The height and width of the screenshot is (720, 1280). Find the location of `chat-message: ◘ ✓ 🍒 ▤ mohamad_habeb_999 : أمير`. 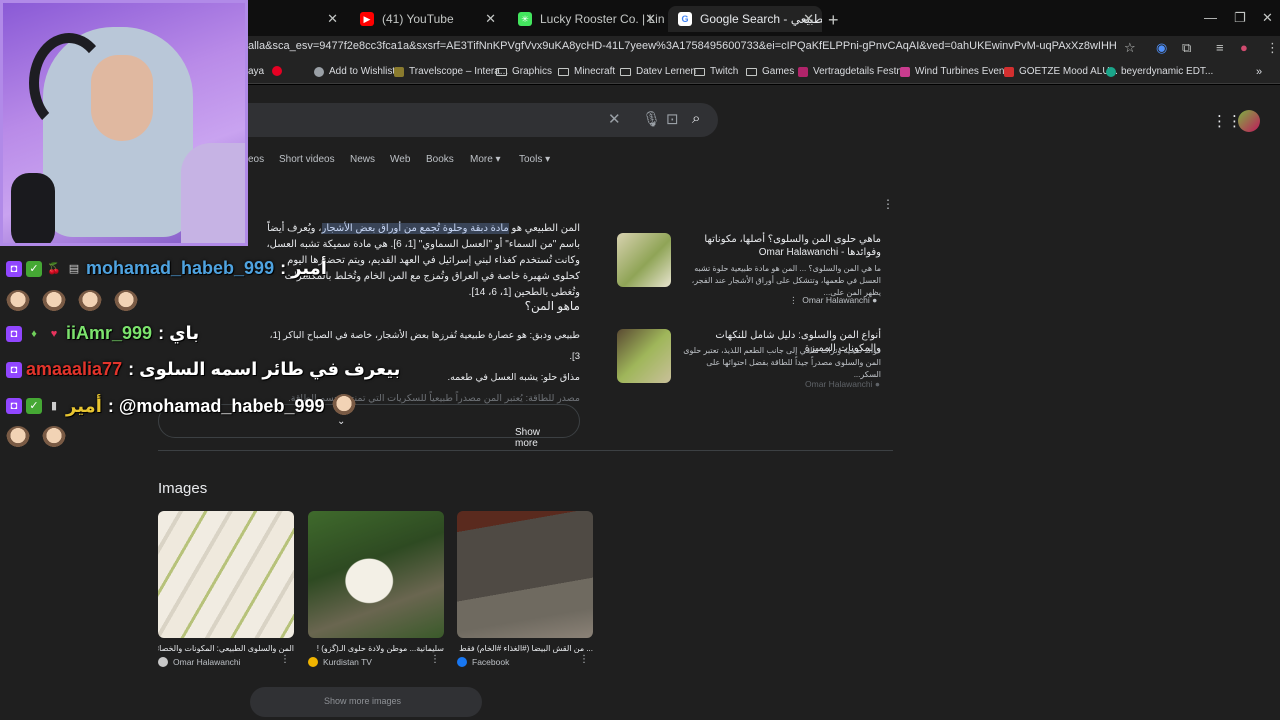

chat-message: ◘ ✓ 🍒 ▤ mohamad_habeb_999 : أمير is located at coordinates (166, 268).